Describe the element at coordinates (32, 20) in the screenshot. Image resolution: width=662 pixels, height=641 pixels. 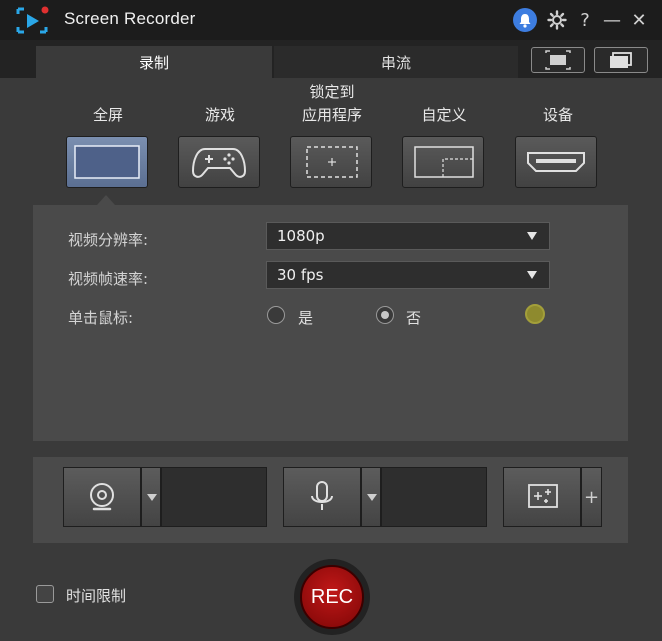
I see `app-logo-icon` at that location.